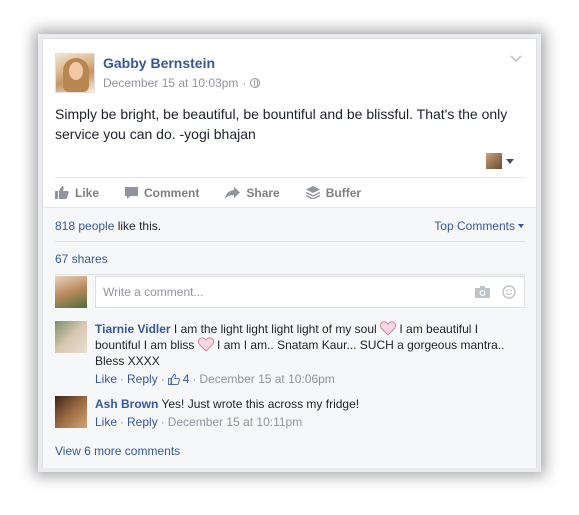  Describe the element at coordinates (87, 192) in the screenshot. I see `like-label: Like` at that location.